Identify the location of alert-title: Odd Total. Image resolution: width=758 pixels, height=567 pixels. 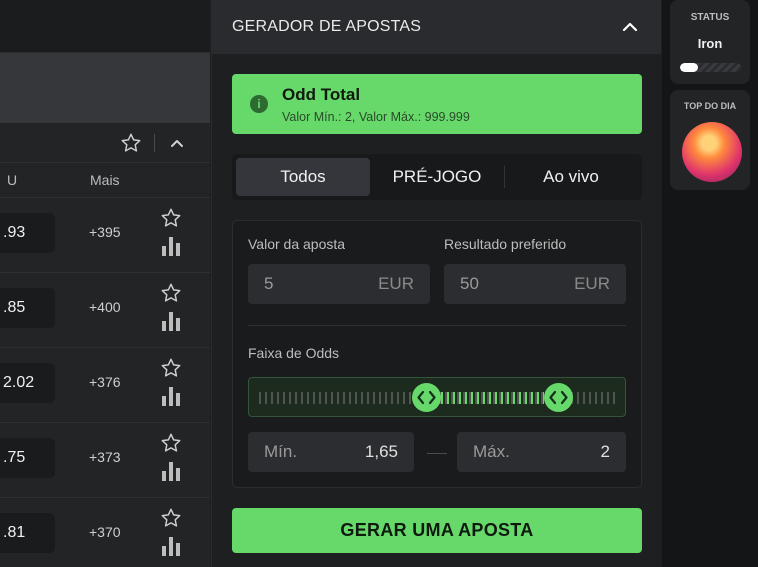
(321, 94).